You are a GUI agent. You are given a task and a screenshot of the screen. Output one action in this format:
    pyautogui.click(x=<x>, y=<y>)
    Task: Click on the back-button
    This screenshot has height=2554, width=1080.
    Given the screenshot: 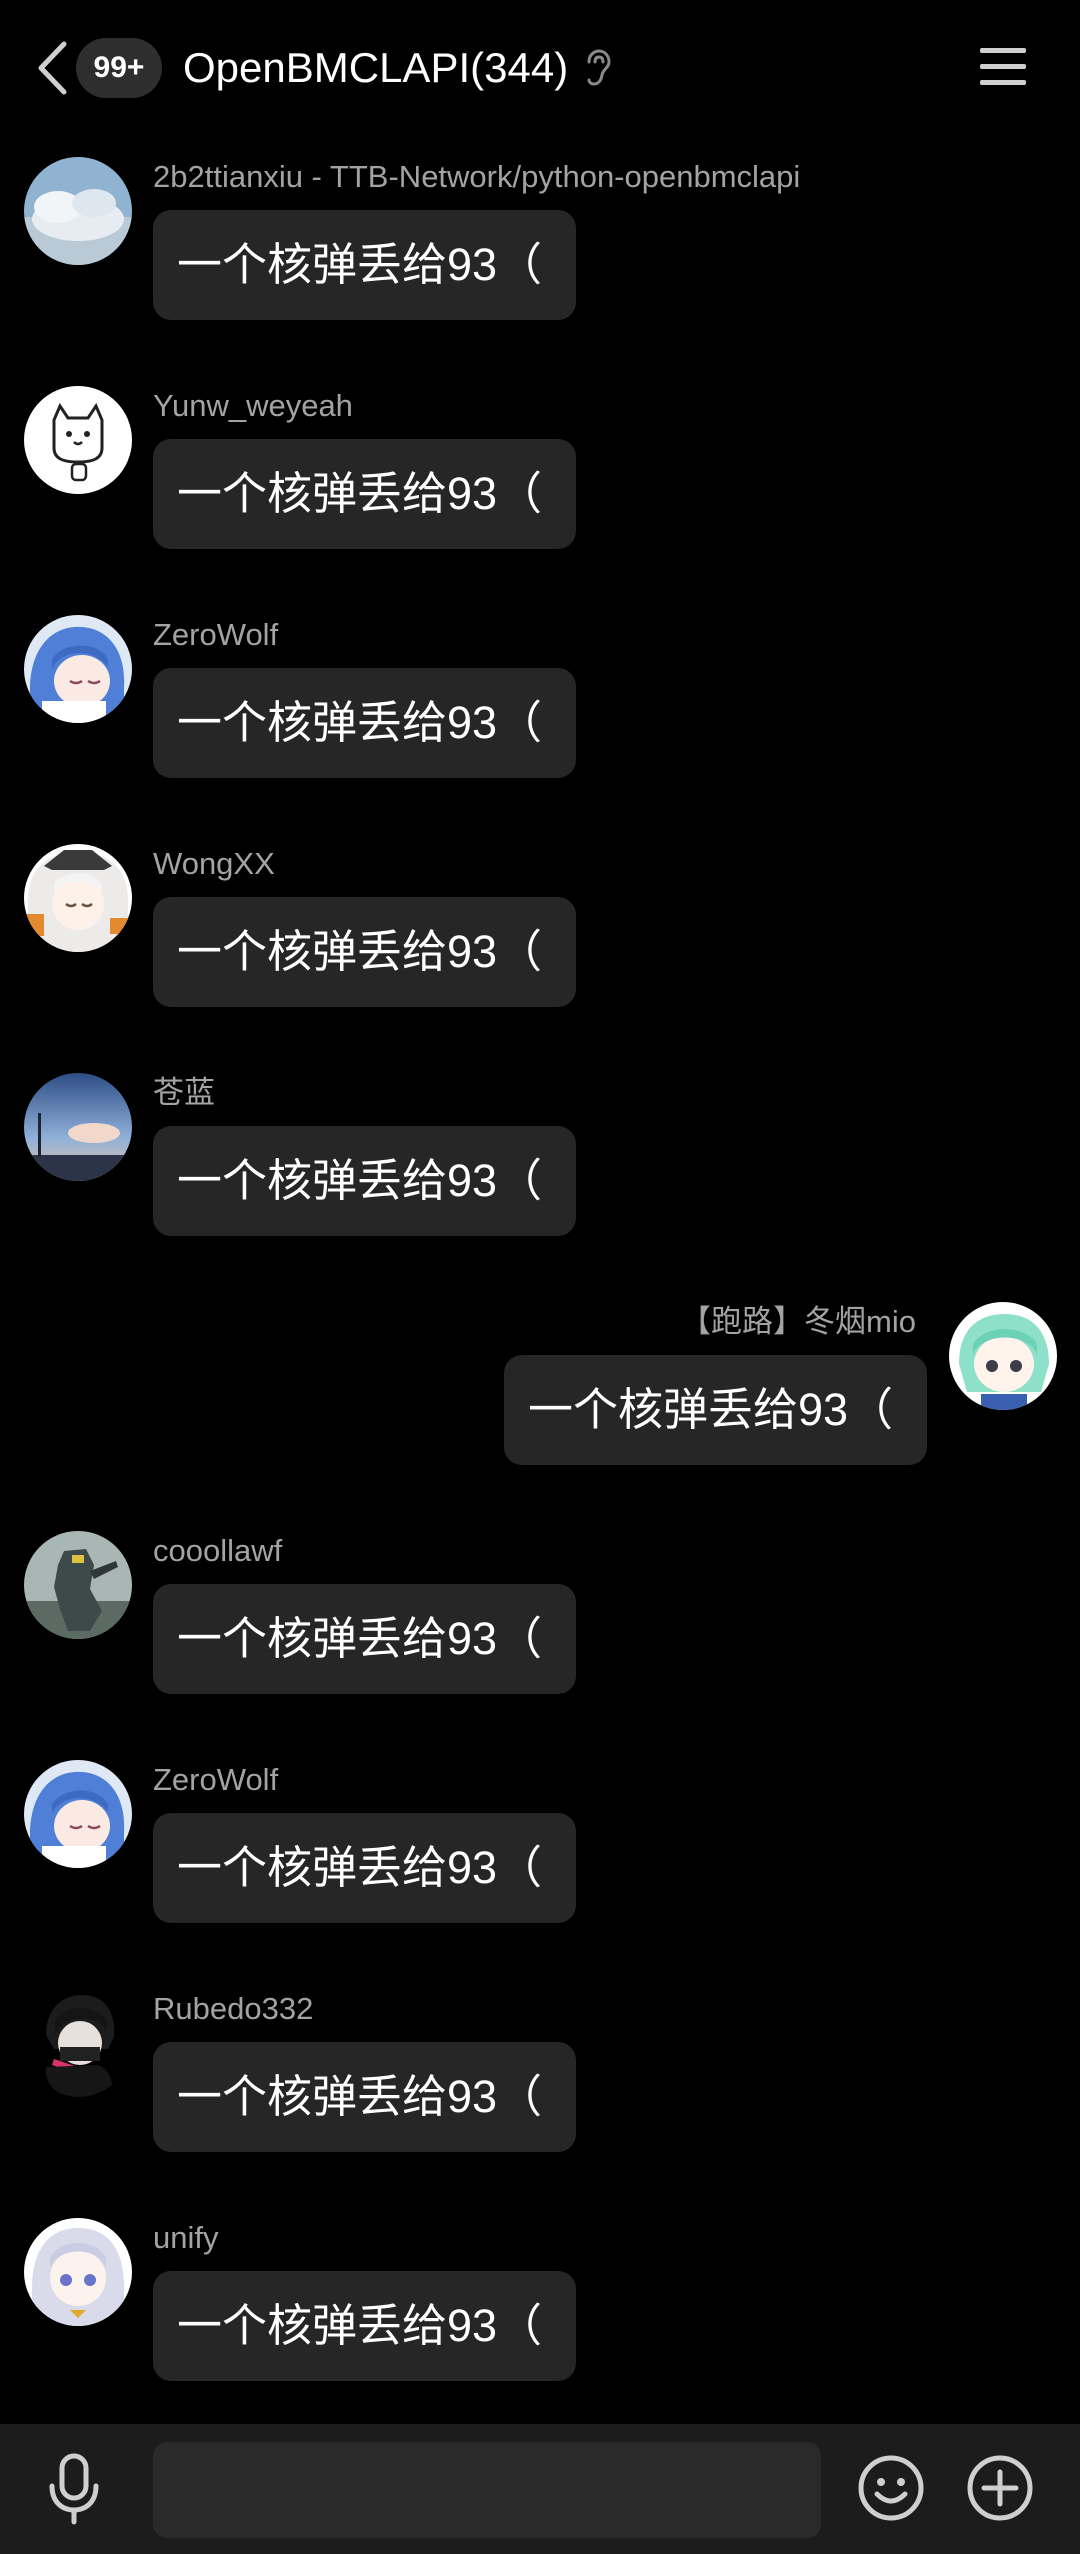 What is the action you would take?
    pyautogui.click(x=52, y=68)
    